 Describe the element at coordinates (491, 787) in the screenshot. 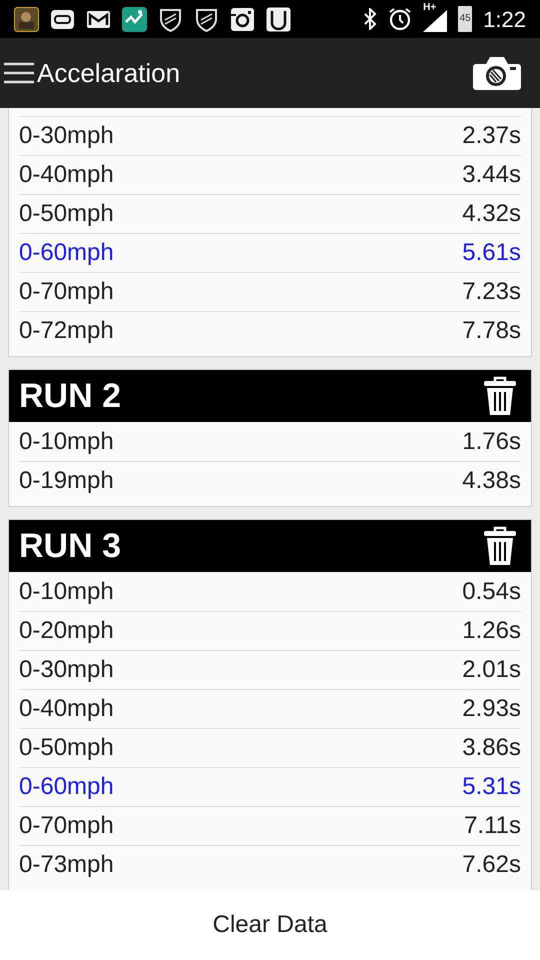

I see `elapsed-time: 5.31s` at that location.